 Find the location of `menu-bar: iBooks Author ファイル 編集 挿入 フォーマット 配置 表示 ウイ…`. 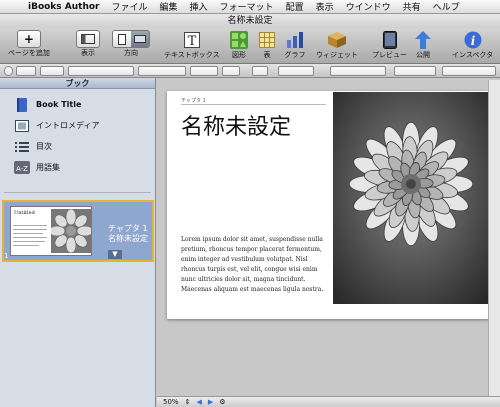

menu-bar: iBooks Author ファイル 編集 挿入 フォーマット 配置 表示 ウイ… is located at coordinates (250, 7).